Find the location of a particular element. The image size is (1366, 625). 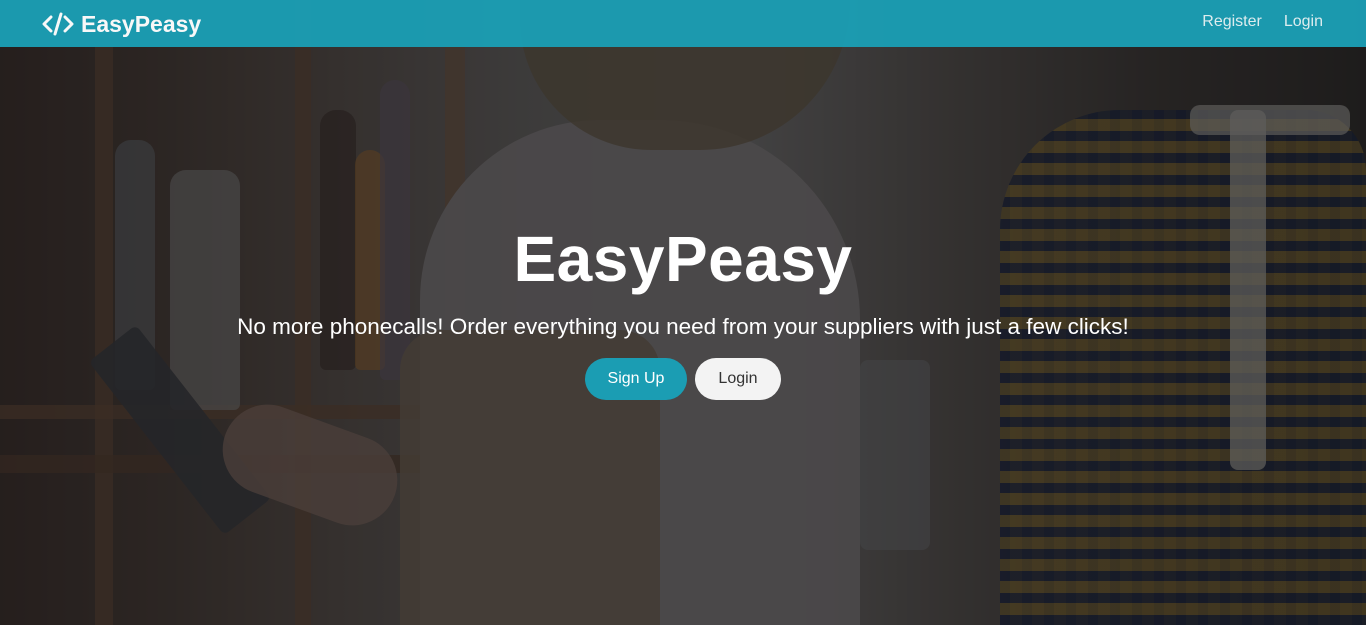

brand-link: EasyPeasy is located at coordinates (121, 24).